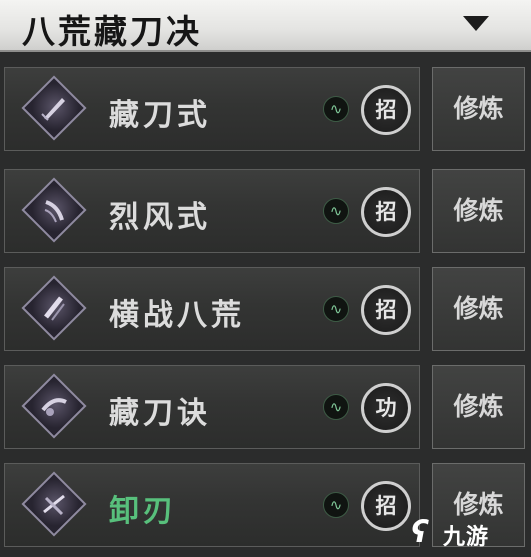 This screenshot has height=557, width=531. Describe the element at coordinates (420, 532) in the screenshot. I see `watermark-logo-icon: ʕ` at that location.